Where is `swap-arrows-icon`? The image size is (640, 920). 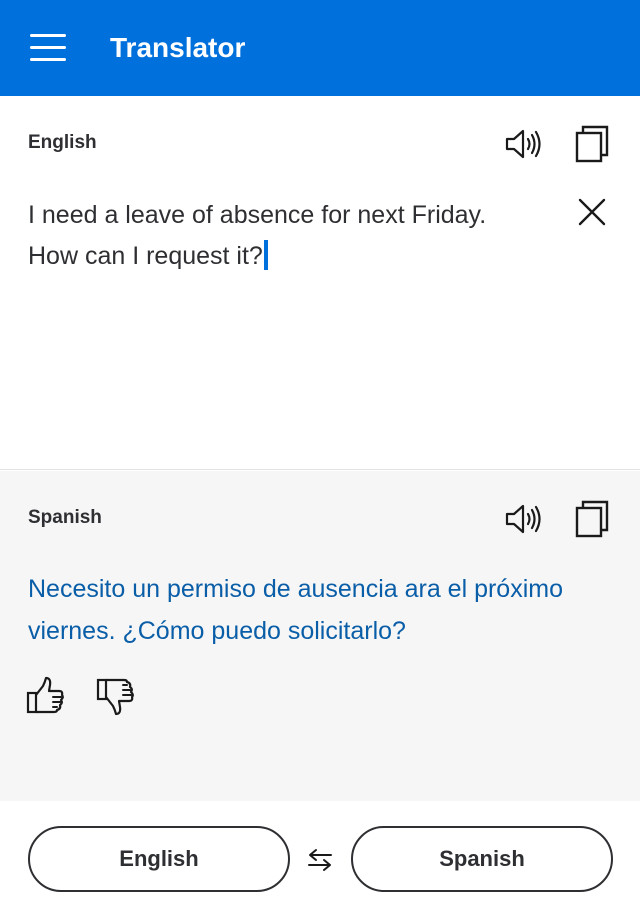
swap-arrows-icon is located at coordinates (320, 860).